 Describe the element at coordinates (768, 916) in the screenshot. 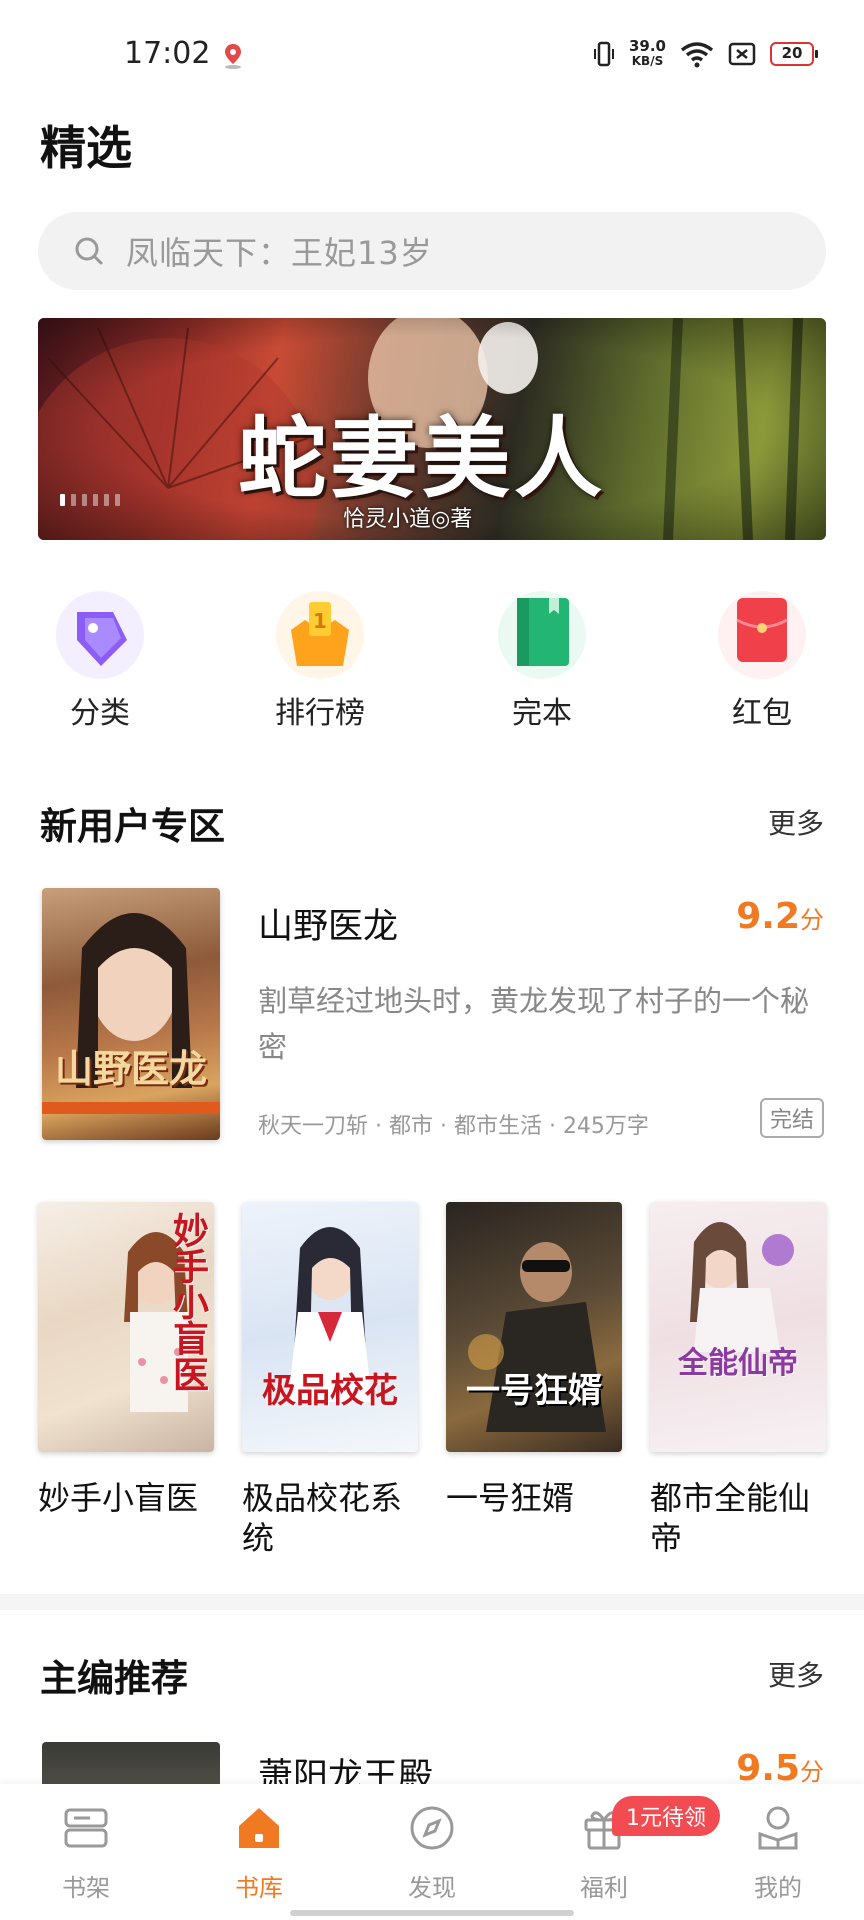

I see `score-value: 9.2` at that location.